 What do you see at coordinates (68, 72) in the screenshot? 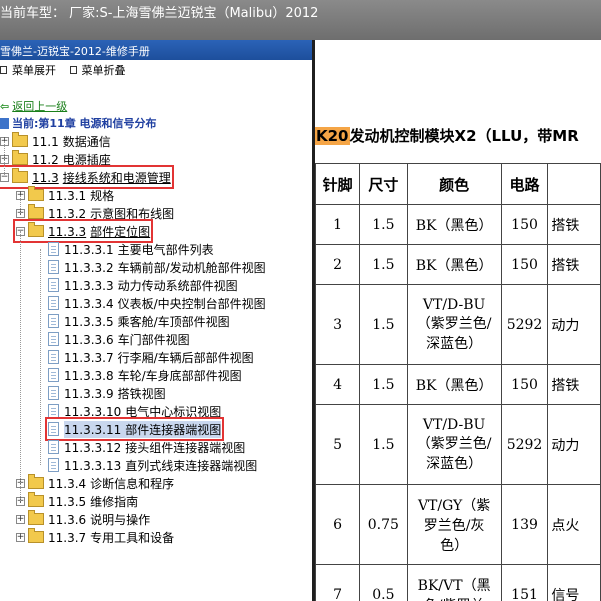
I see `menu-toolbar: 菜单展开 菜单折叠` at bounding box center [68, 72].